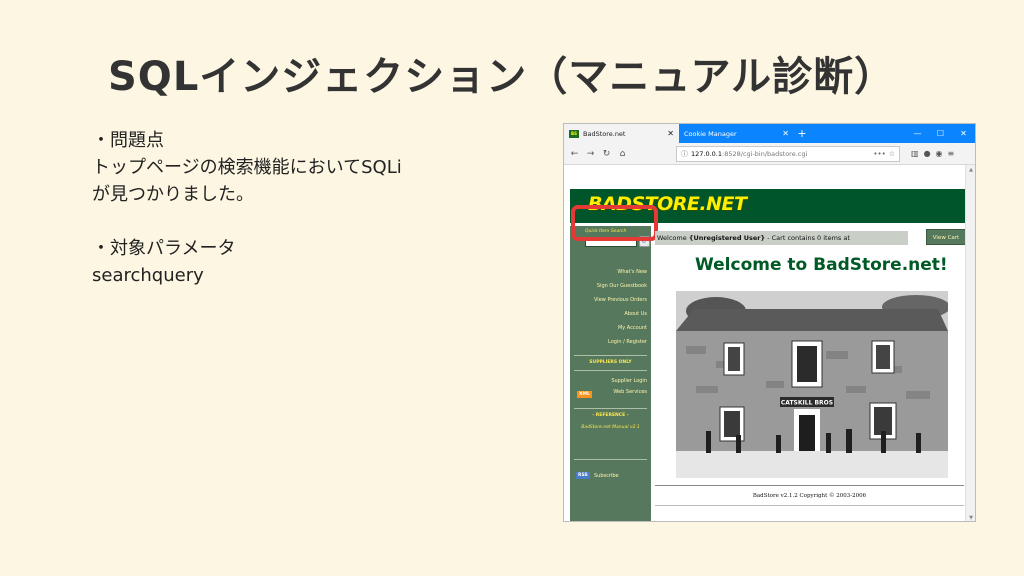  Describe the element at coordinates (247, 221) in the screenshot. I see `bullet-spacer` at that location.